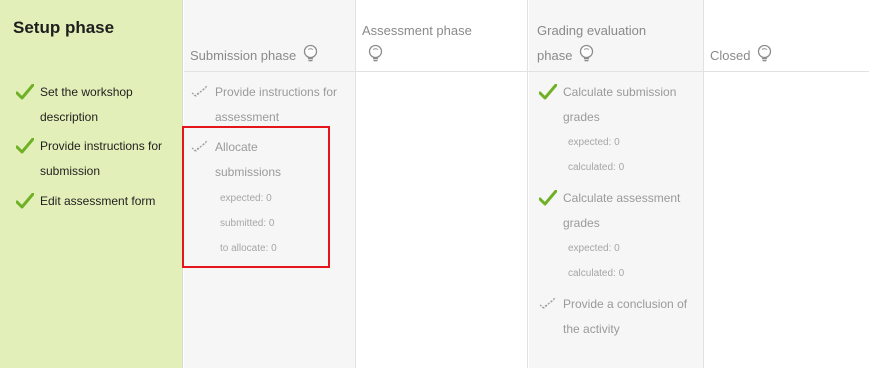  I want to click on task-set-workshop-description: Set the workshop description, so click(94, 105).